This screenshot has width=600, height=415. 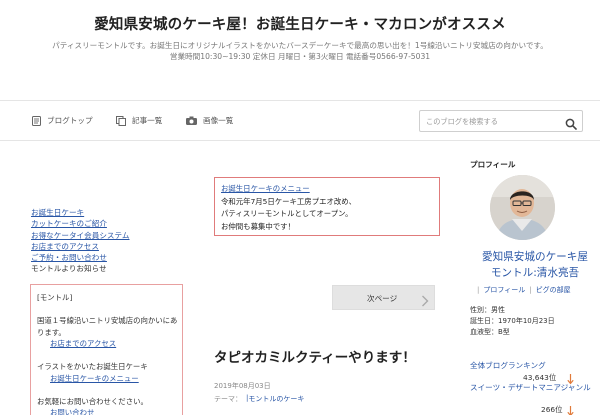 I want to click on ranking-sweets-value: 266位, so click(x=552, y=409).